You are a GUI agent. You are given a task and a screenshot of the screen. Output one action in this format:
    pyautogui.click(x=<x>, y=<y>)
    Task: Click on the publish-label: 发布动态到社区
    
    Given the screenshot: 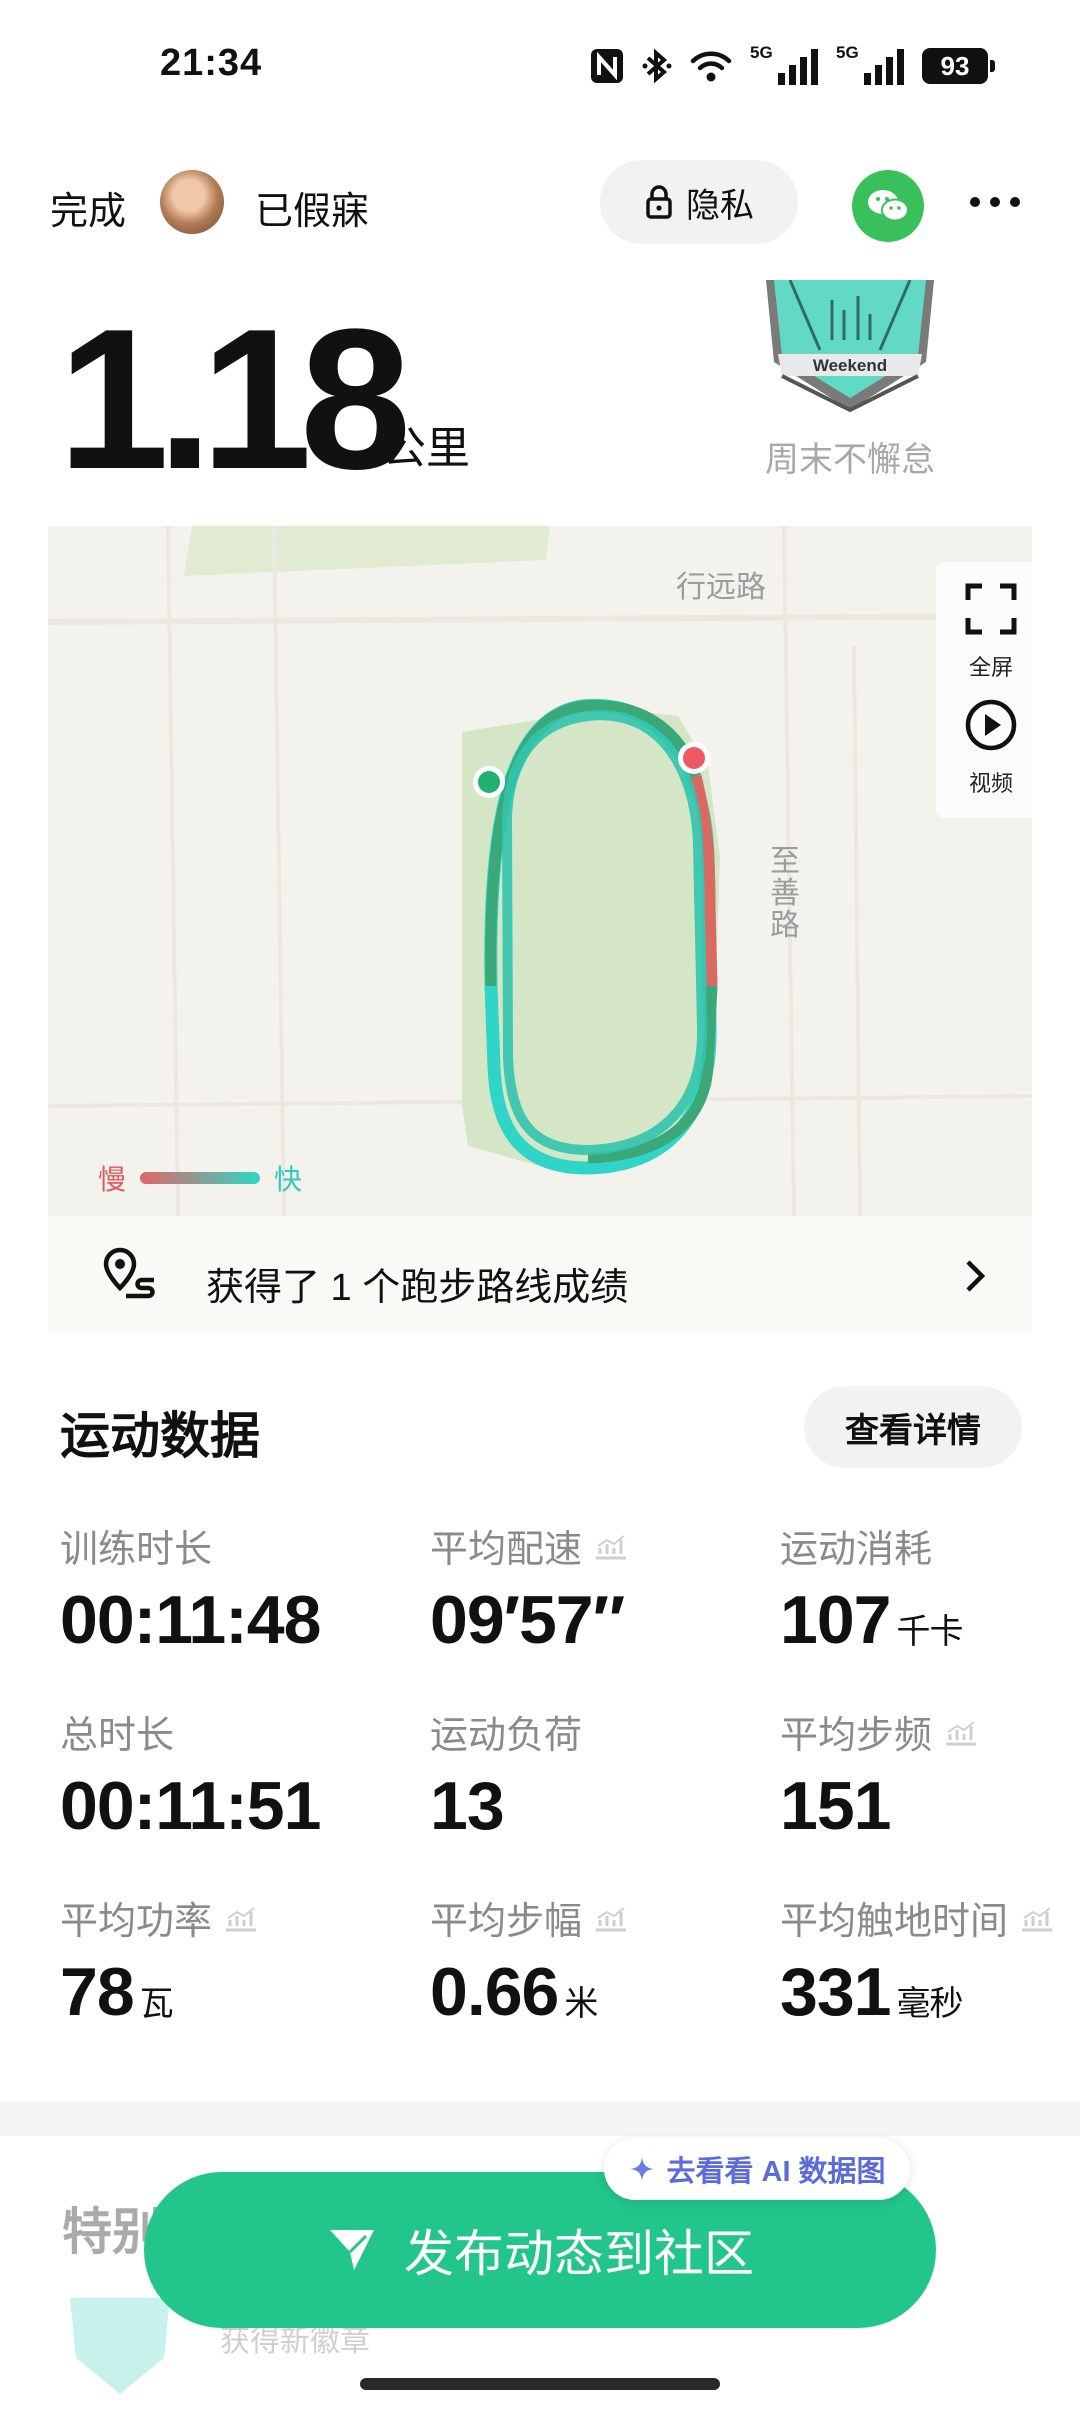 What is the action you would take?
    pyautogui.click(x=579, y=2254)
    